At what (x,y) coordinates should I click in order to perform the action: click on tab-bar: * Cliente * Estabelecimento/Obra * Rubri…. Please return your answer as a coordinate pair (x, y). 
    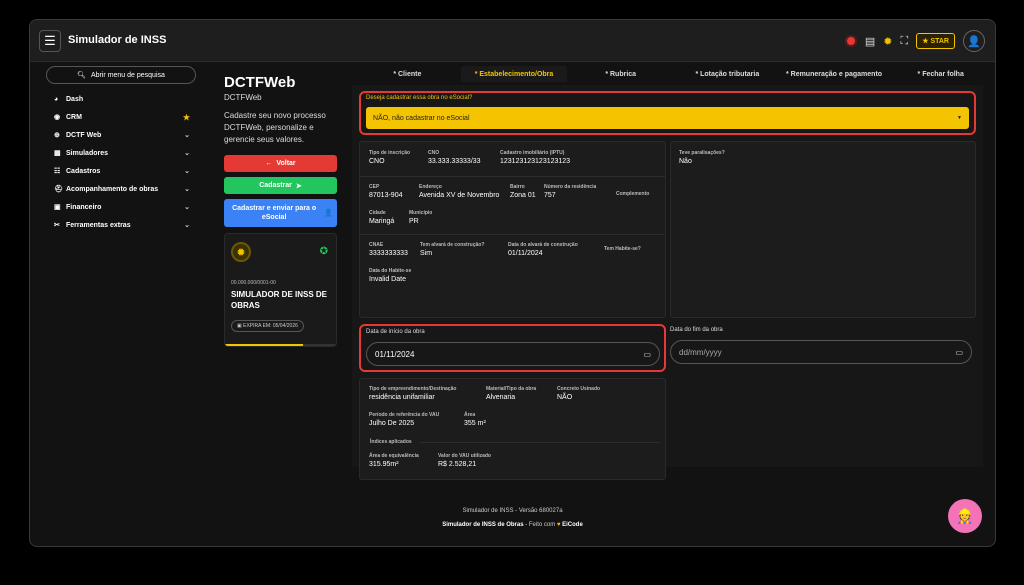
    Looking at the image, I should click on (674, 74).